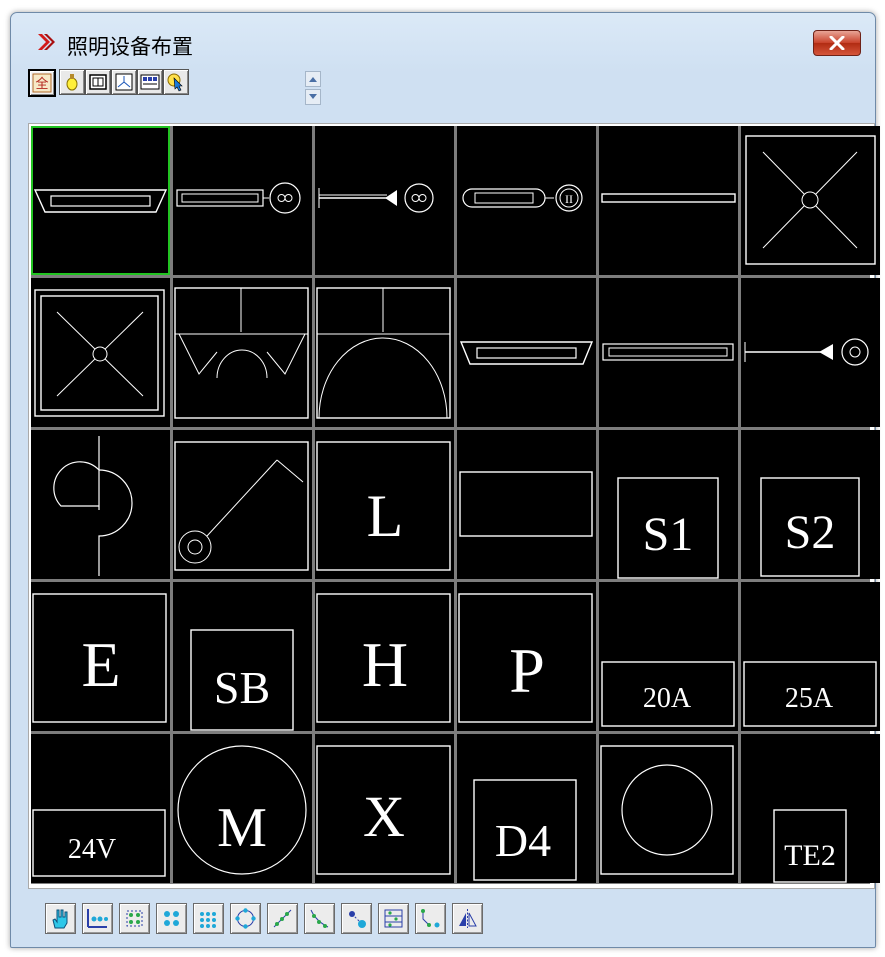 The image size is (885, 957). I want to click on spot-layout-icon, so click(357, 919).